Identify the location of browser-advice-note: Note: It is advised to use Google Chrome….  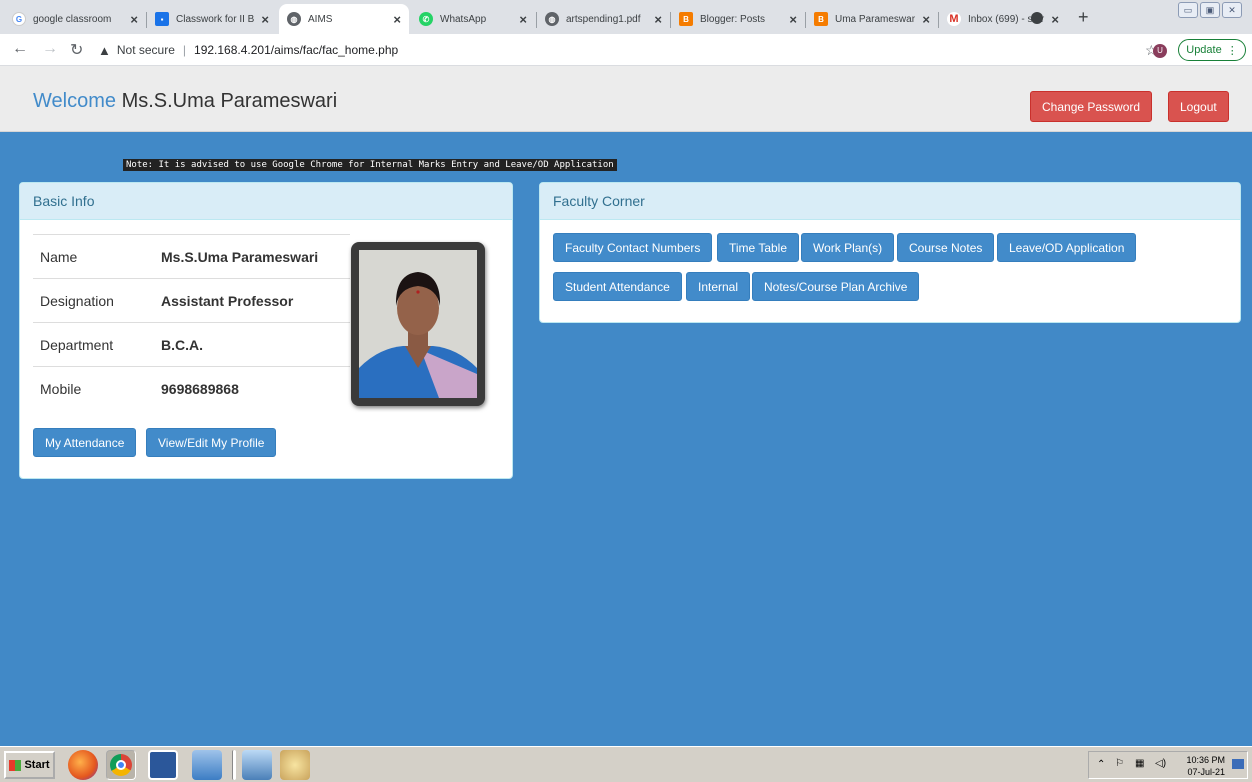
(370, 165).